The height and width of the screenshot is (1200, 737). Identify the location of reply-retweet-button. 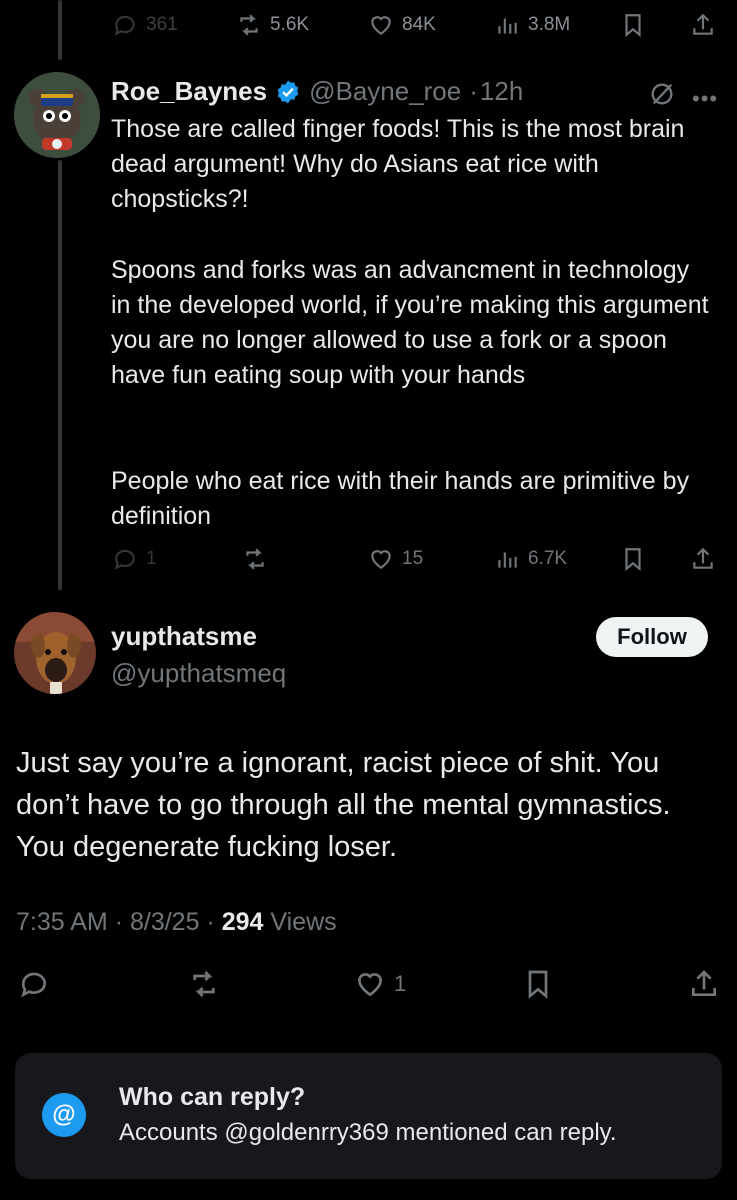
(255, 559).